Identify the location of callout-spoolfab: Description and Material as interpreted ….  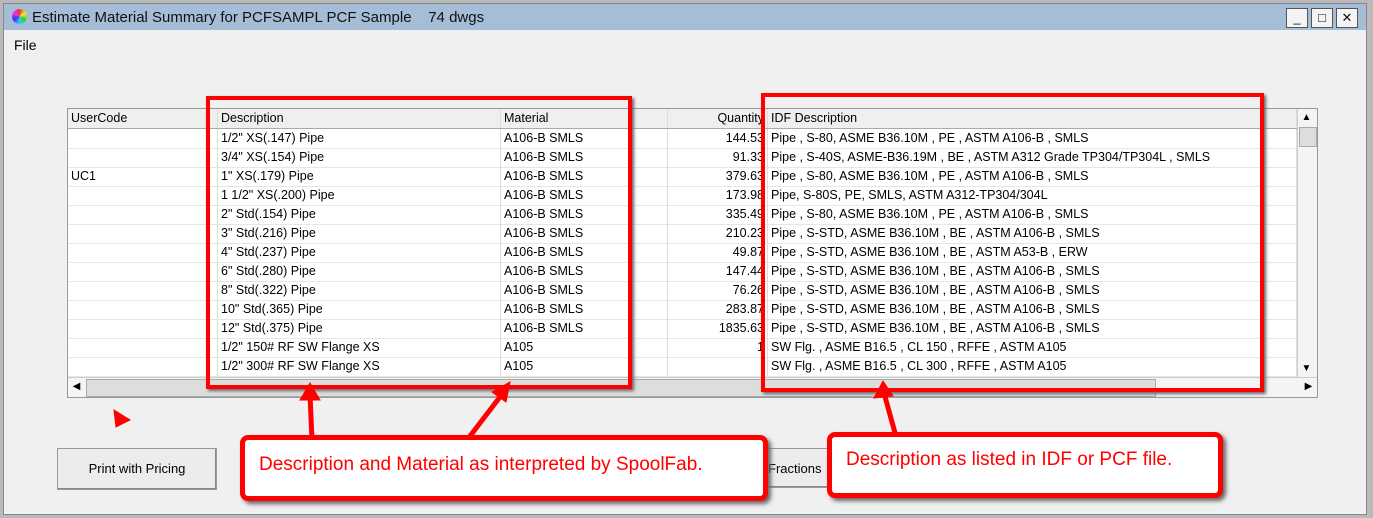
(504, 468).